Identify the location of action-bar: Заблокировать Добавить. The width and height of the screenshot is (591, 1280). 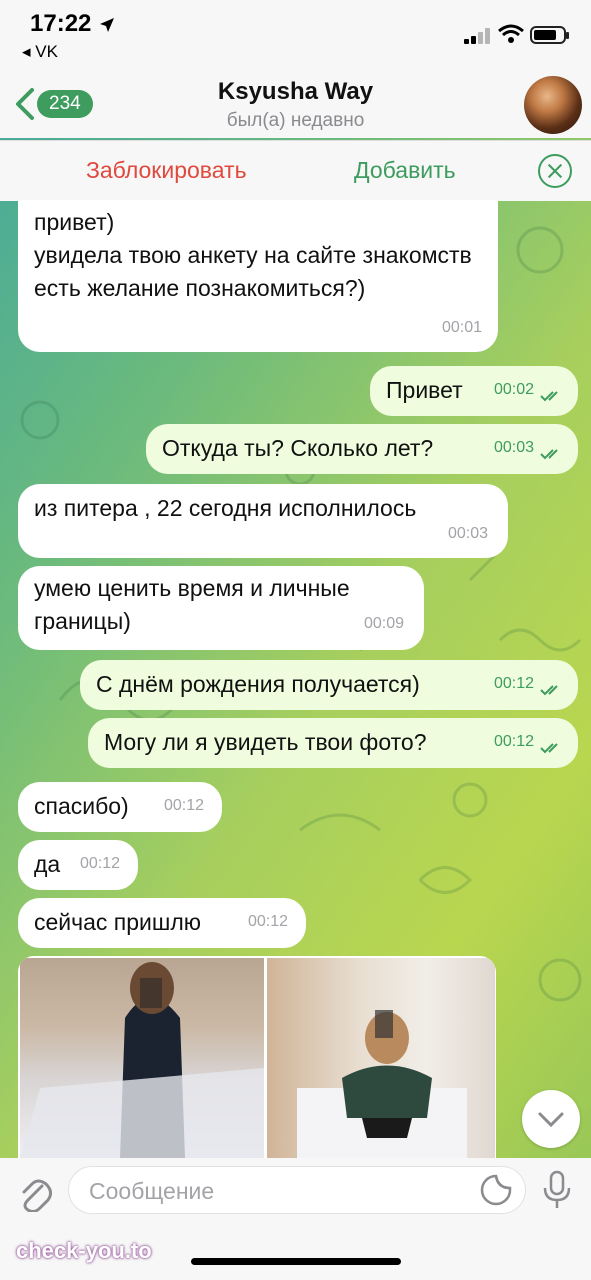
(295, 170).